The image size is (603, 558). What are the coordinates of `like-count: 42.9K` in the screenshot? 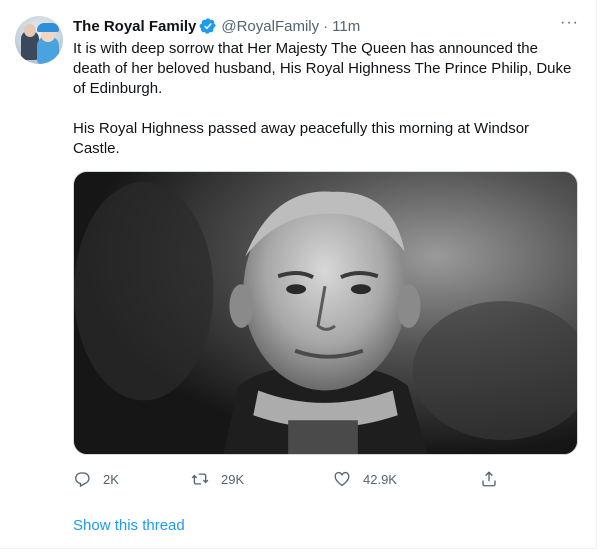 It's located at (380, 479).